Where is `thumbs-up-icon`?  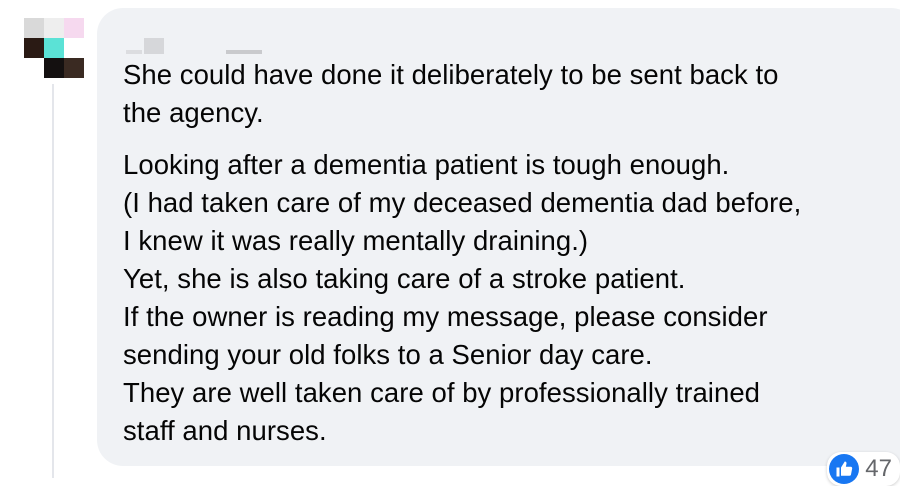 thumbs-up-icon is located at coordinates (844, 469).